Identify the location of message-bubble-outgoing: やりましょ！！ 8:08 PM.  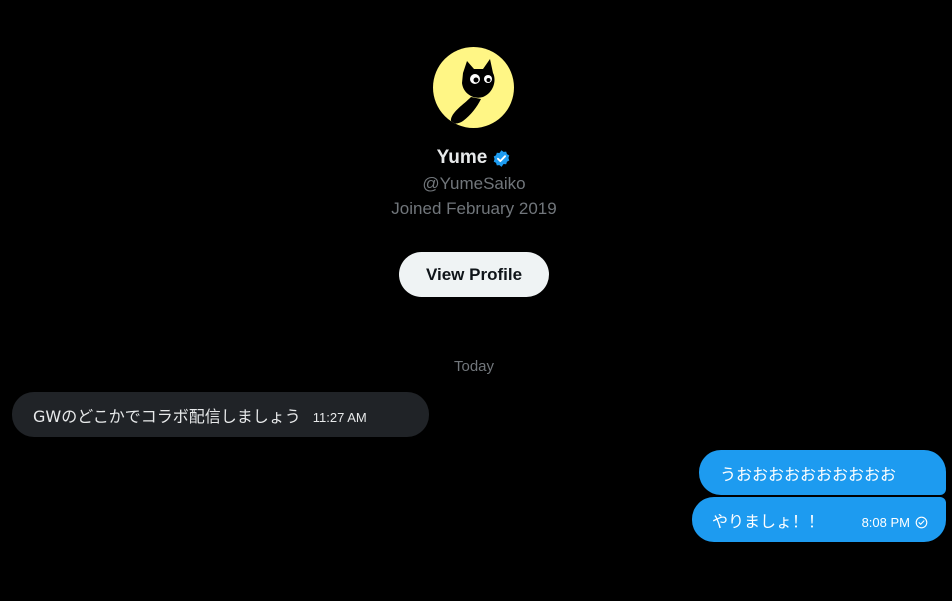
(819, 519).